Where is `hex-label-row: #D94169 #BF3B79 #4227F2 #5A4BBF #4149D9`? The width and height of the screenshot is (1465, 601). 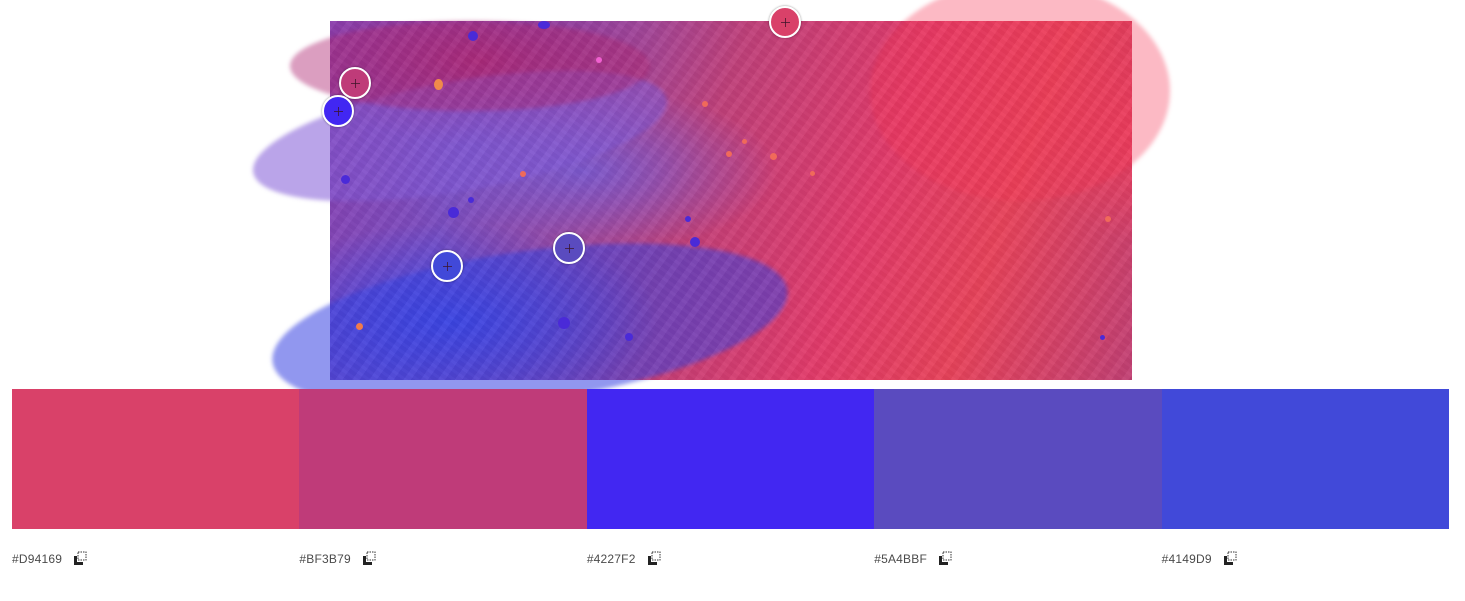
hex-label-row: #D94169 #BF3B79 #4227F2 #5A4BBF #4149D9 is located at coordinates (730, 559).